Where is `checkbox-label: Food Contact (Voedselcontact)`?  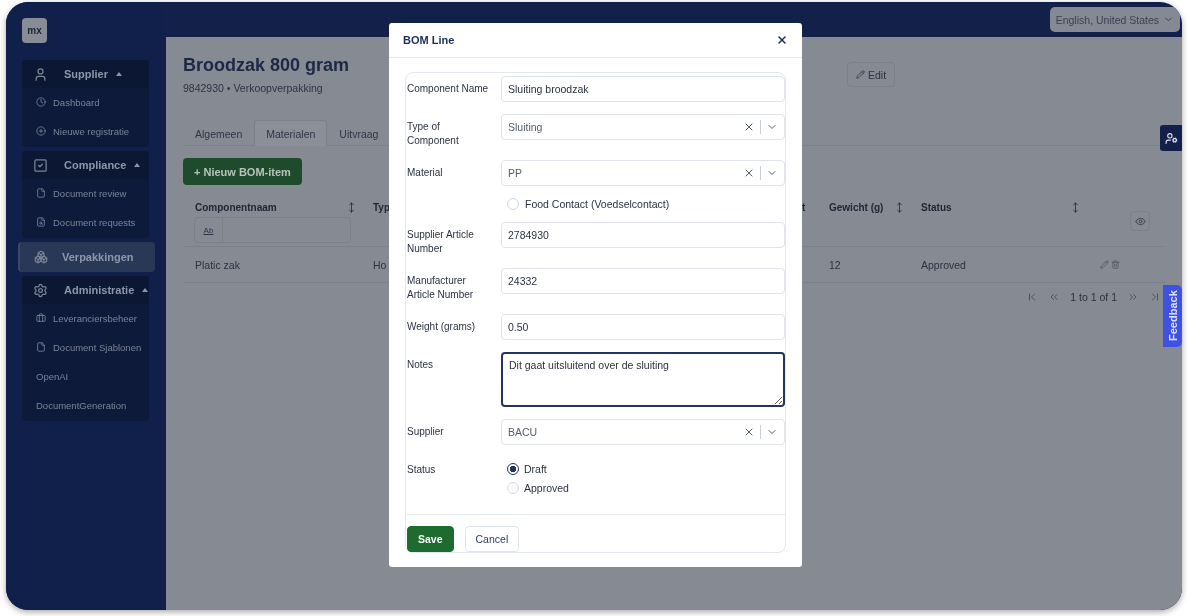 checkbox-label: Food Contact (Voedselcontact) is located at coordinates (646, 204).